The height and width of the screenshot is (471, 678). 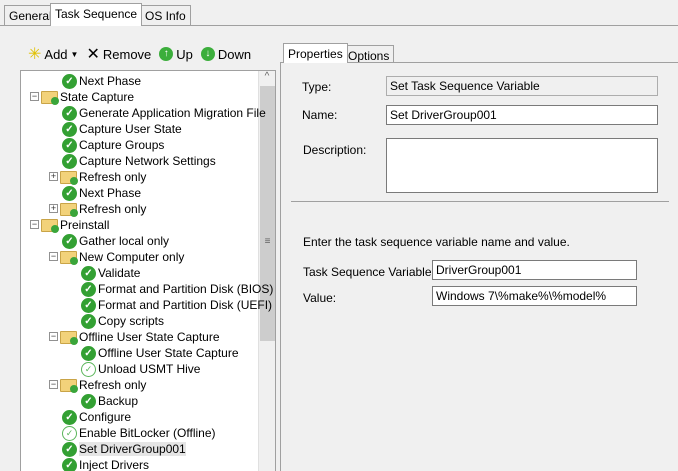 I want to click on down-arrow-icon: ↓, so click(x=207, y=54).